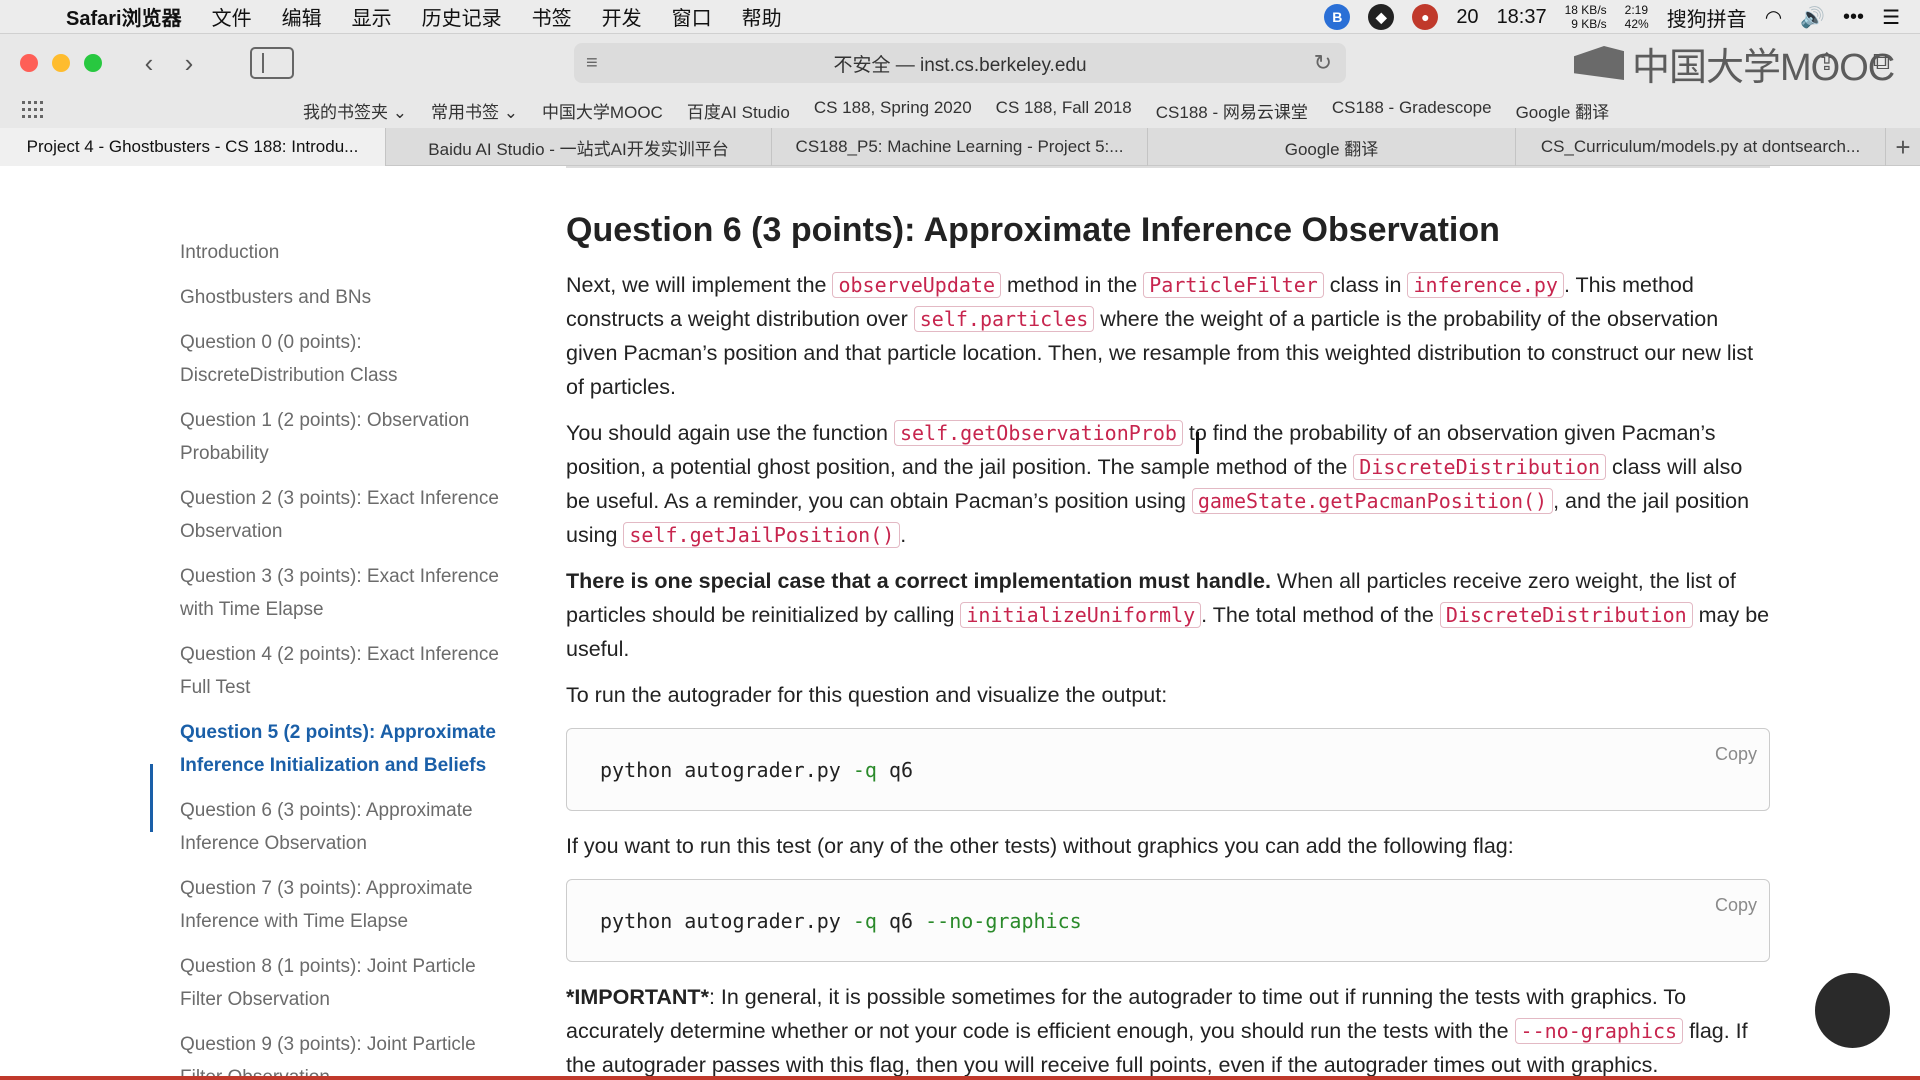 The height and width of the screenshot is (1080, 1920). I want to click on share-icon: ⇪, so click(1827, 62).